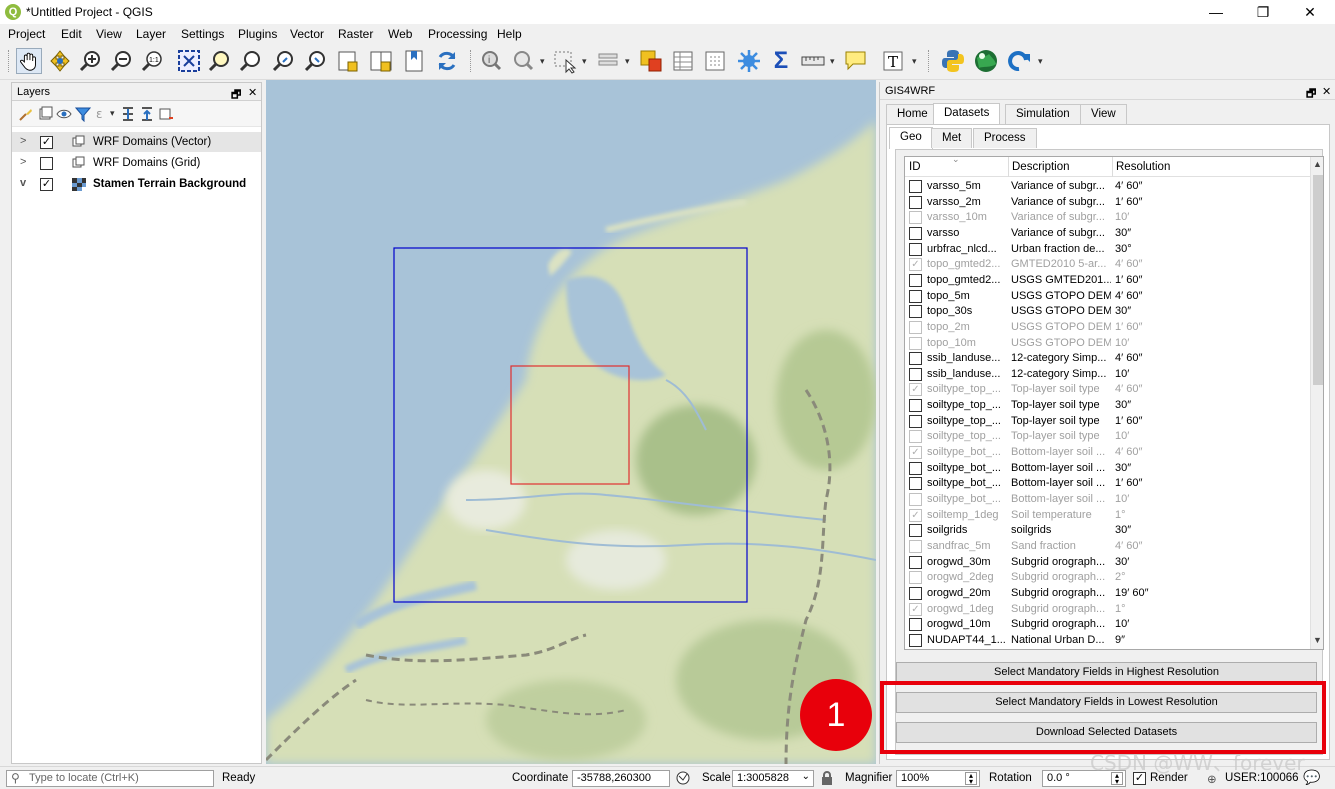  What do you see at coordinates (26, 34) in the screenshot?
I see `menu-project: Project` at bounding box center [26, 34].